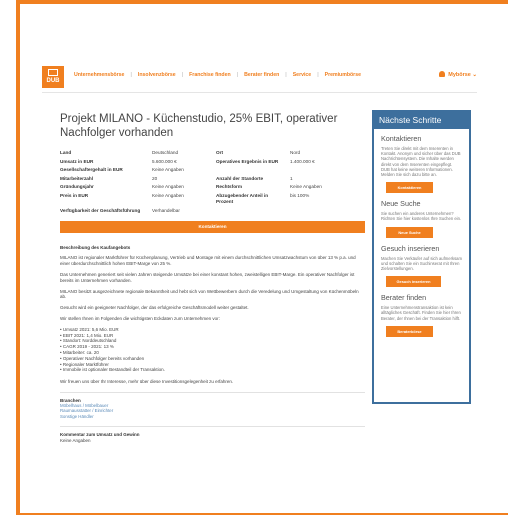 The height and width of the screenshot is (515, 508). Describe the element at coordinates (53, 77) in the screenshot. I see `dub-logo: DUB` at that location.